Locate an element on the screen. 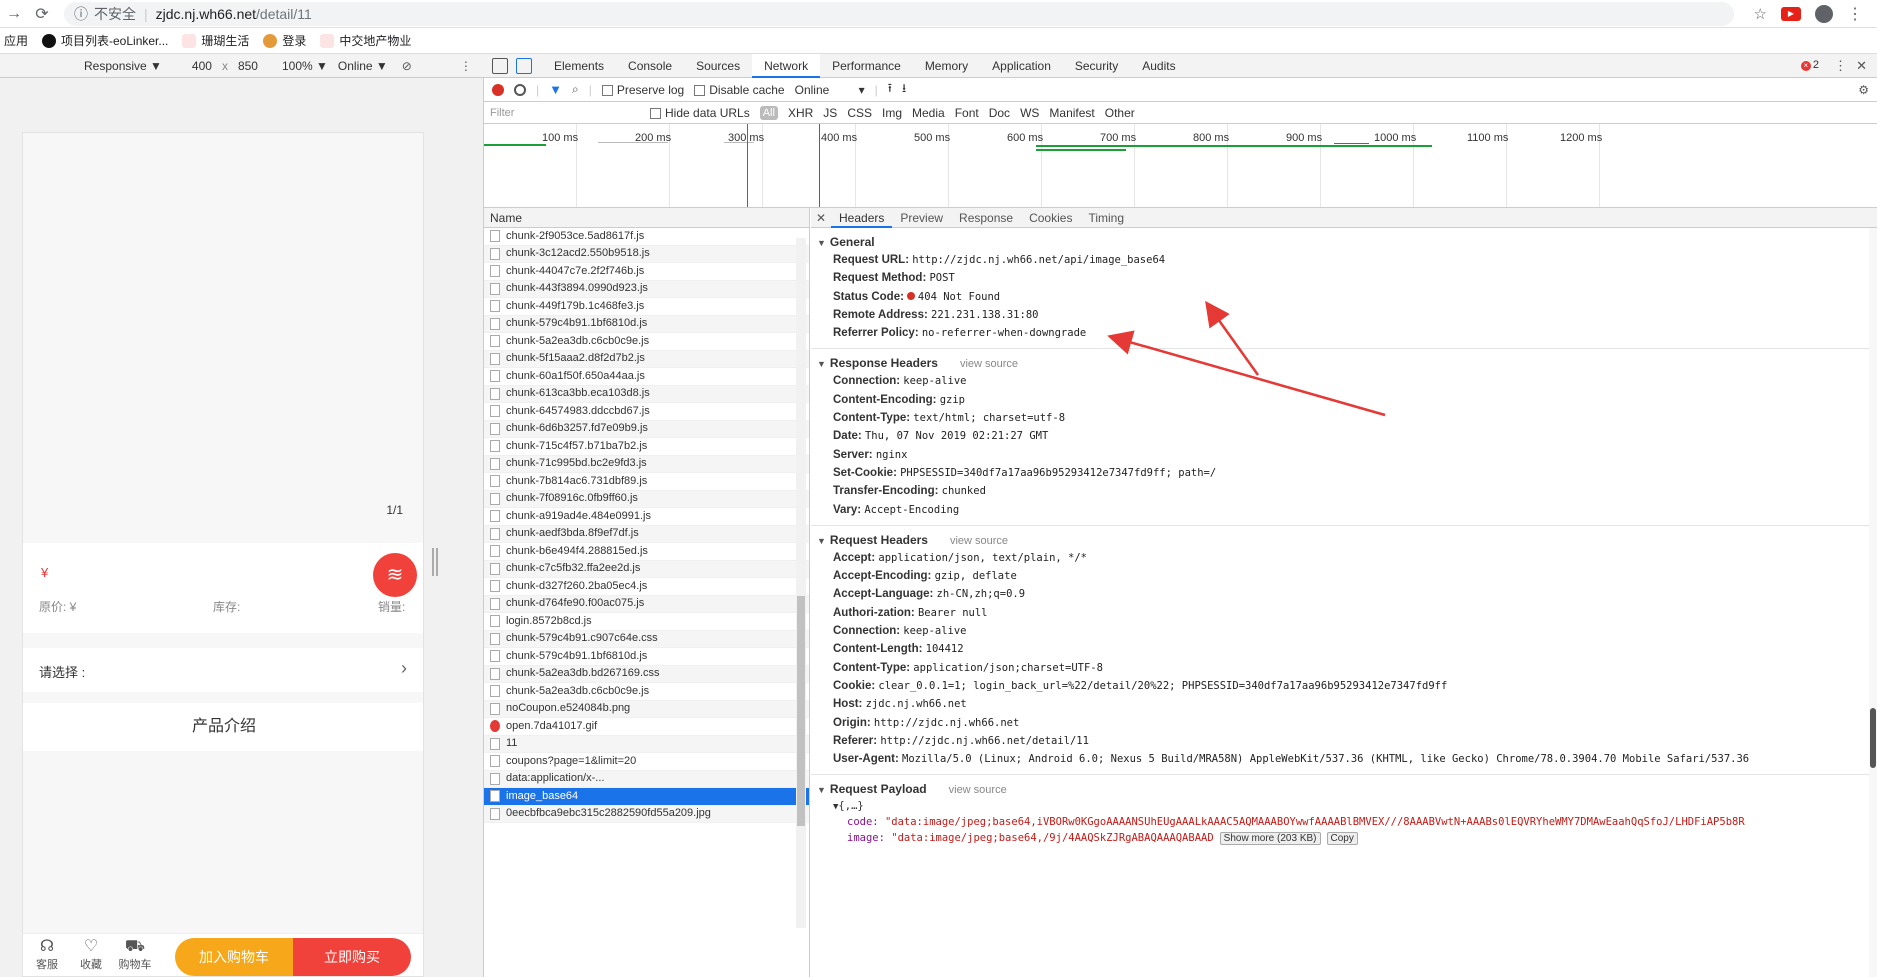  tab-memory: Memory is located at coordinates (946, 66).